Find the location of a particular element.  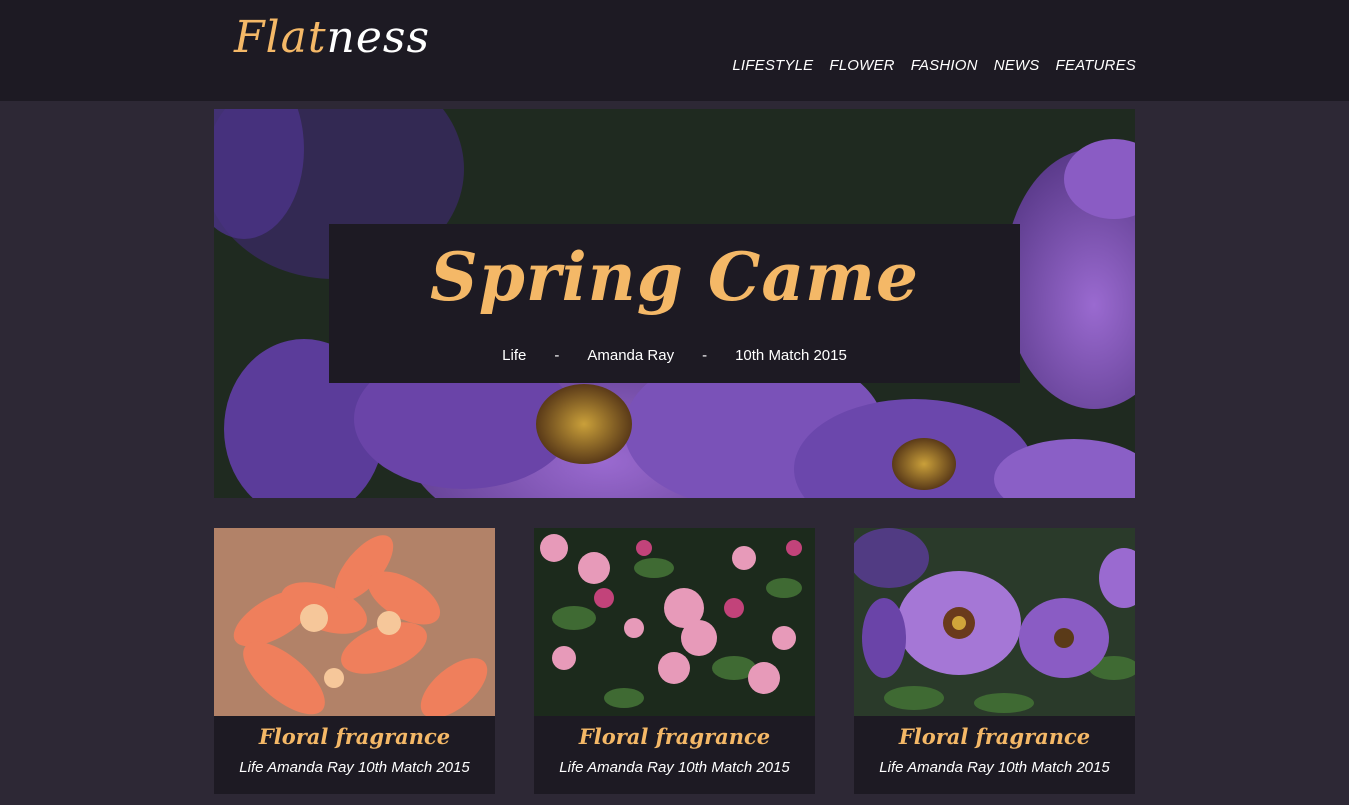

hero-category: Life is located at coordinates (514, 355).